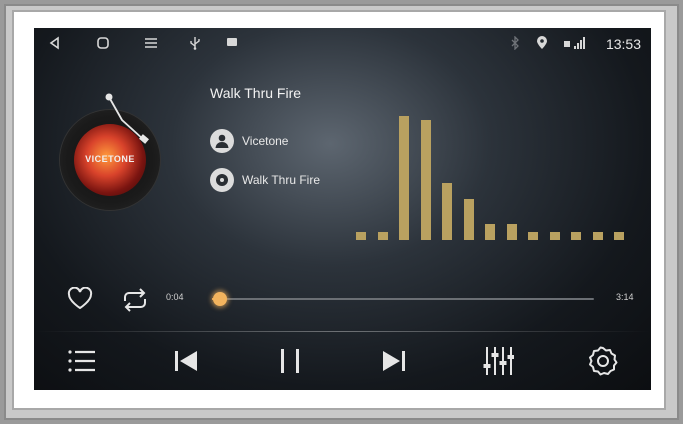 The height and width of the screenshot is (424, 683). Describe the element at coordinates (80, 301) in the screenshot. I see `heart-icon` at that location.